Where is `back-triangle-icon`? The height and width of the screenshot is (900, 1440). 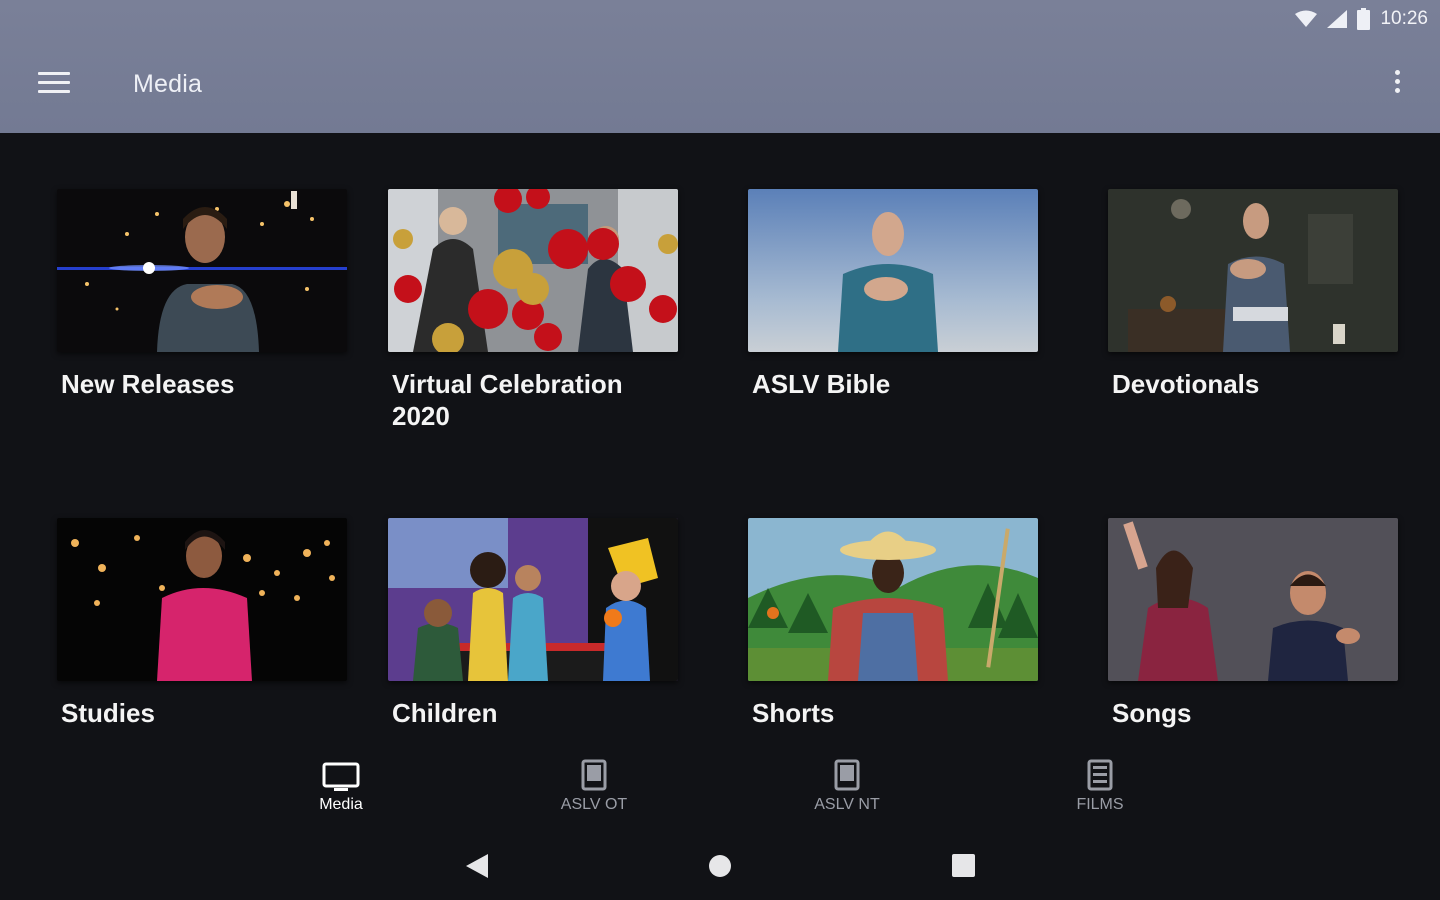
back-triangle-icon is located at coordinates (477, 866).